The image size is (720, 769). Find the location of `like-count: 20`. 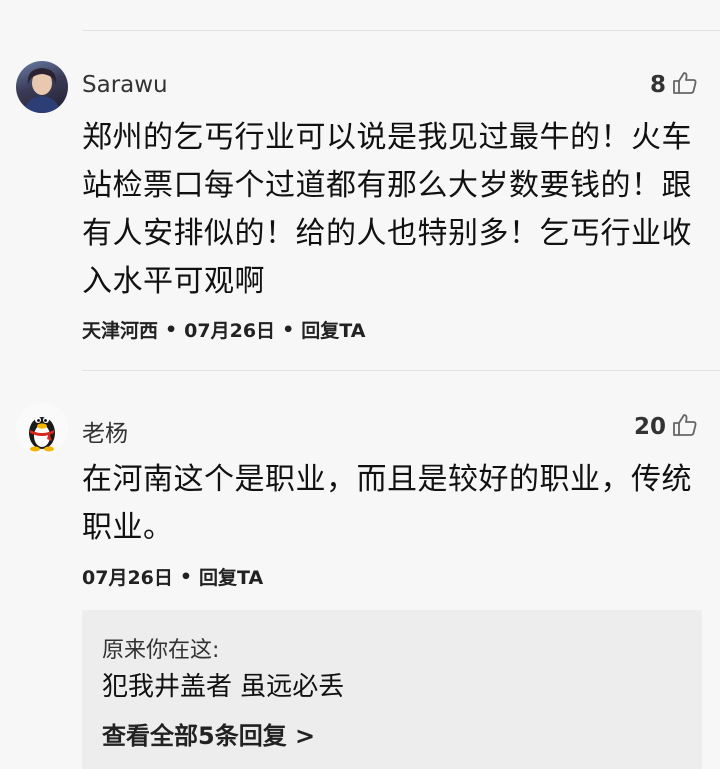

like-count: 20 is located at coordinates (649, 427).